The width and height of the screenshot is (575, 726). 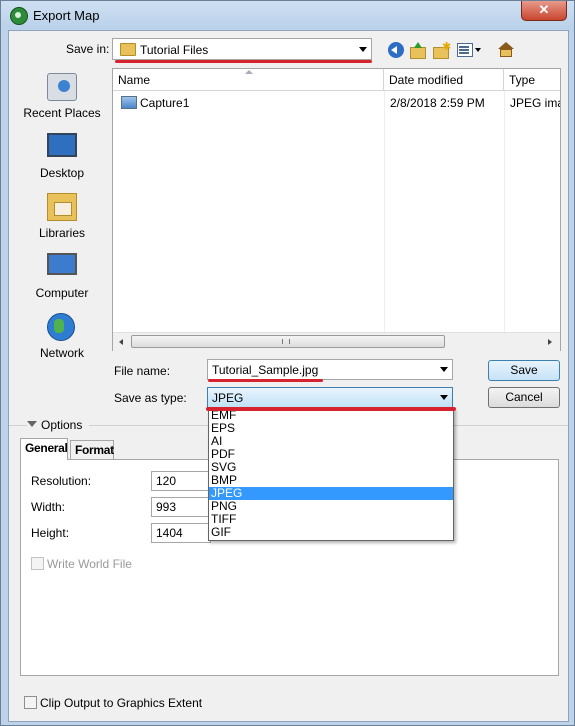 I want to click on image-file-icon, so click(x=129, y=102).